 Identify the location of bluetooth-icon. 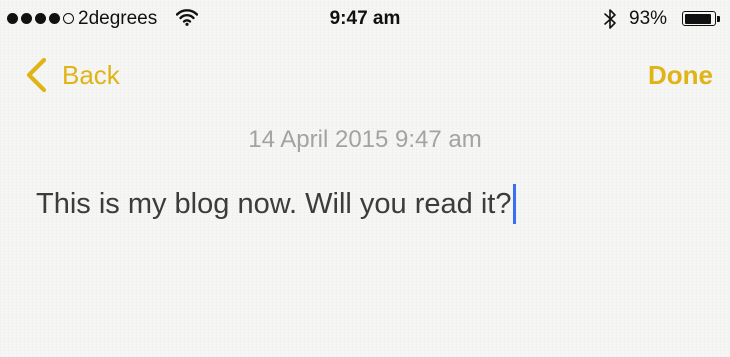
(610, 22).